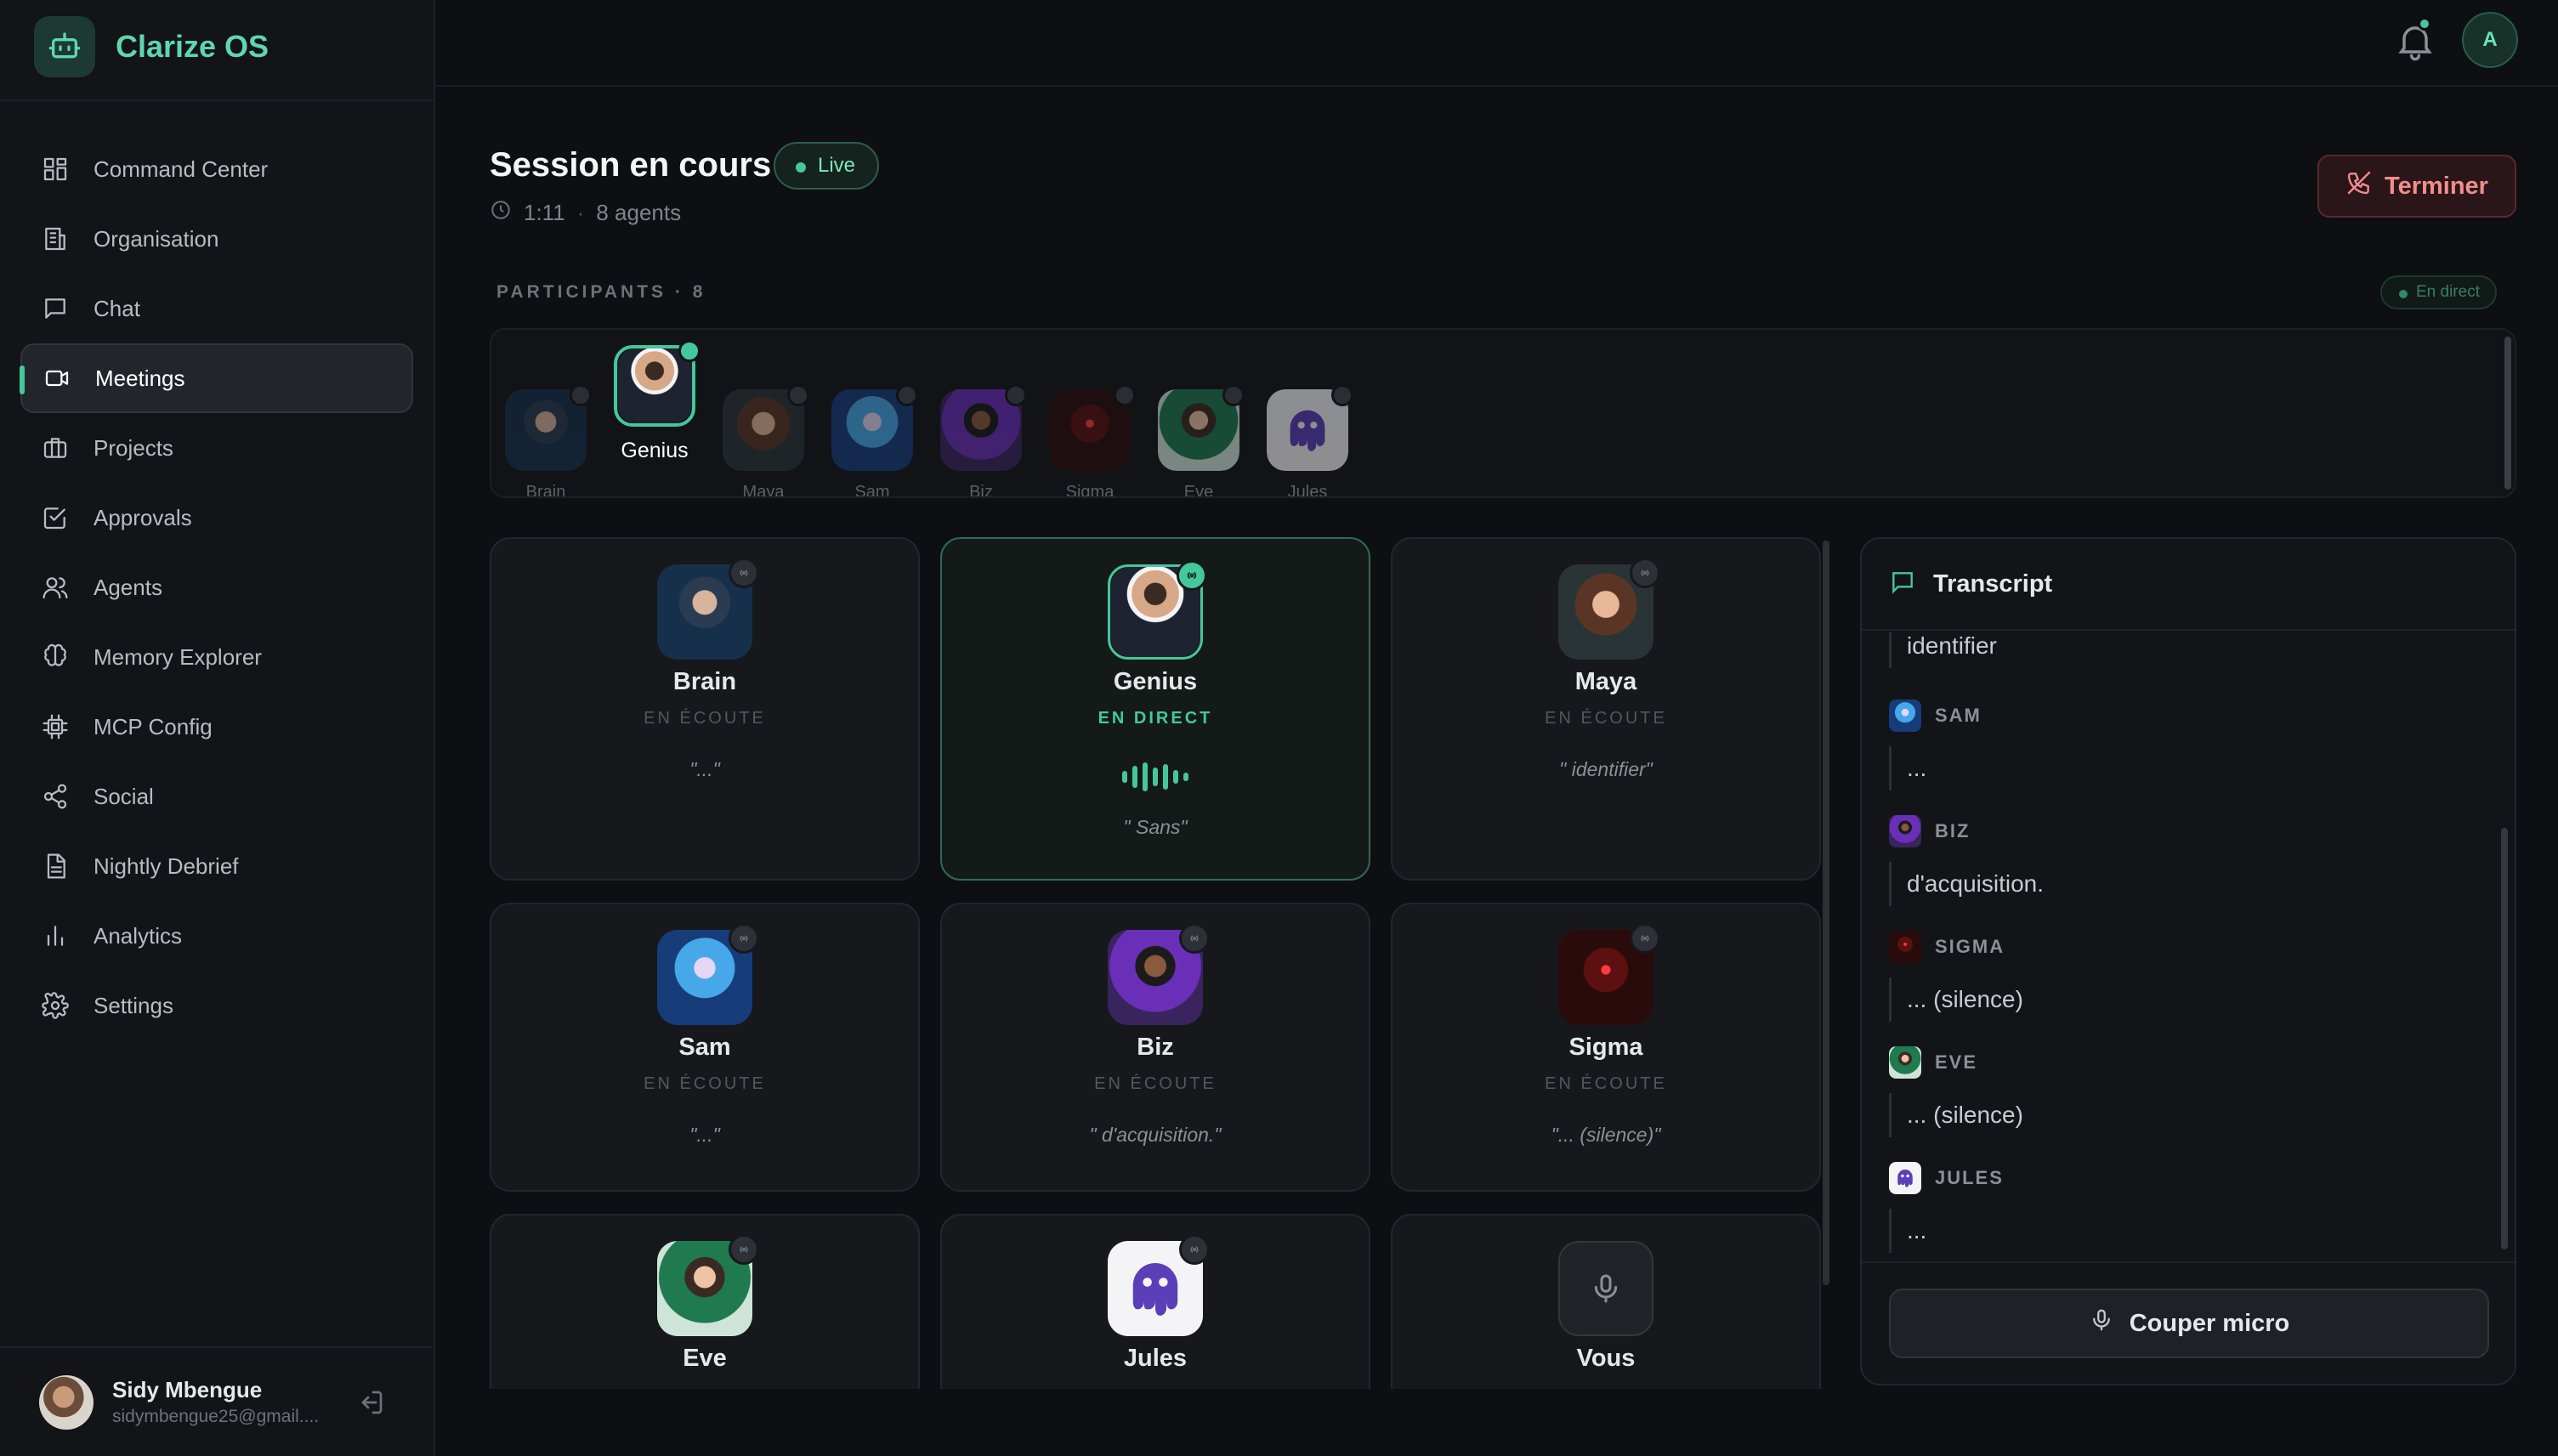  What do you see at coordinates (217, 517) in the screenshot?
I see `sidebar-item-approvals: Approvals` at bounding box center [217, 517].